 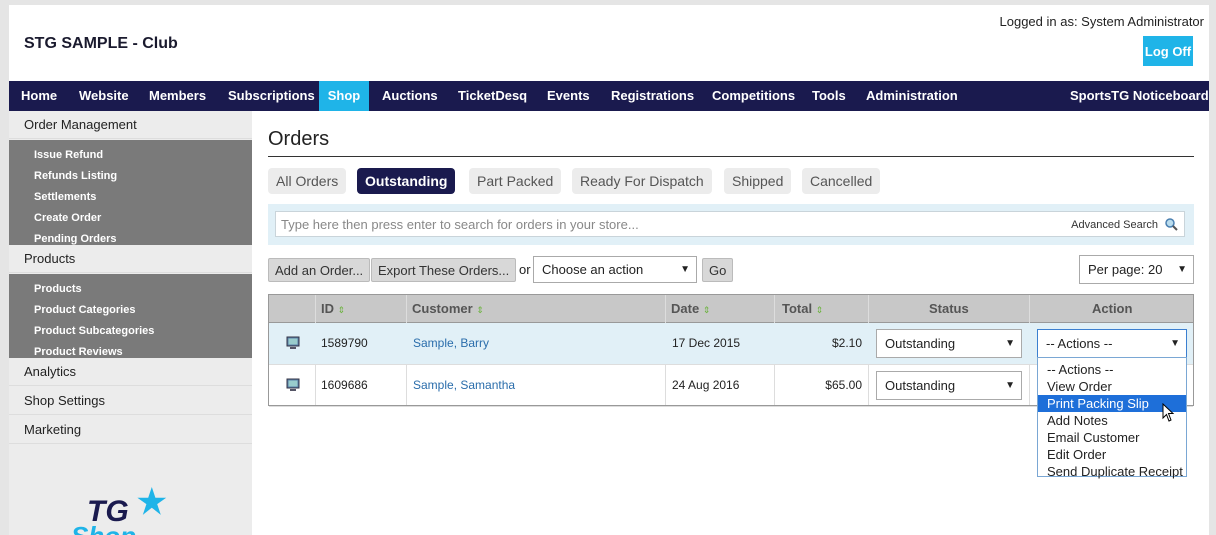 I want to click on nav-item-subscriptions: Subscriptions, so click(x=271, y=96).